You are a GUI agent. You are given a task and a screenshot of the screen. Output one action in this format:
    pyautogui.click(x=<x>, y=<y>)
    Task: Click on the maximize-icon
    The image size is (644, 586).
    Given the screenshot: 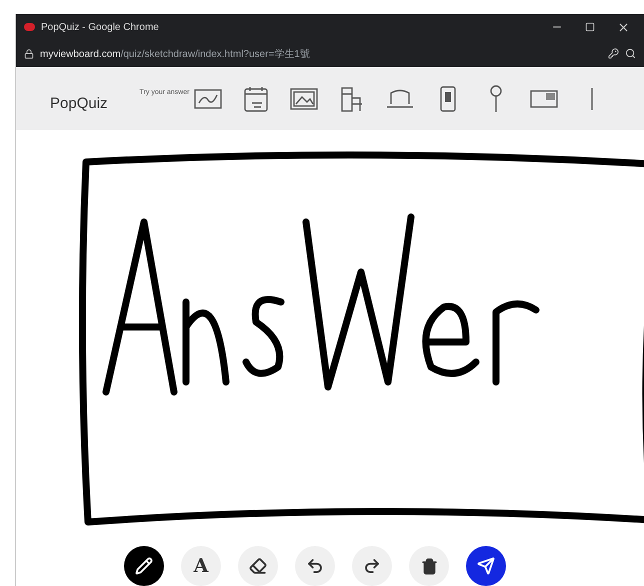 What is the action you would take?
    pyautogui.click(x=590, y=27)
    